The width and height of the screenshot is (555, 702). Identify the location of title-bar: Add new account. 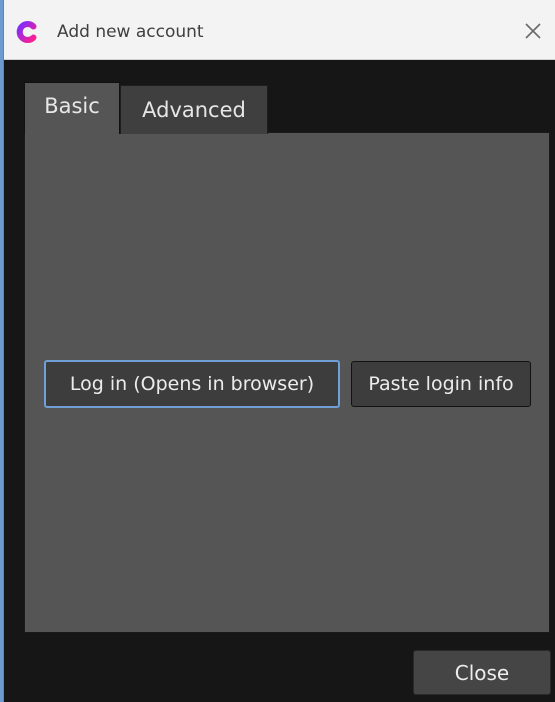
(279, 30).